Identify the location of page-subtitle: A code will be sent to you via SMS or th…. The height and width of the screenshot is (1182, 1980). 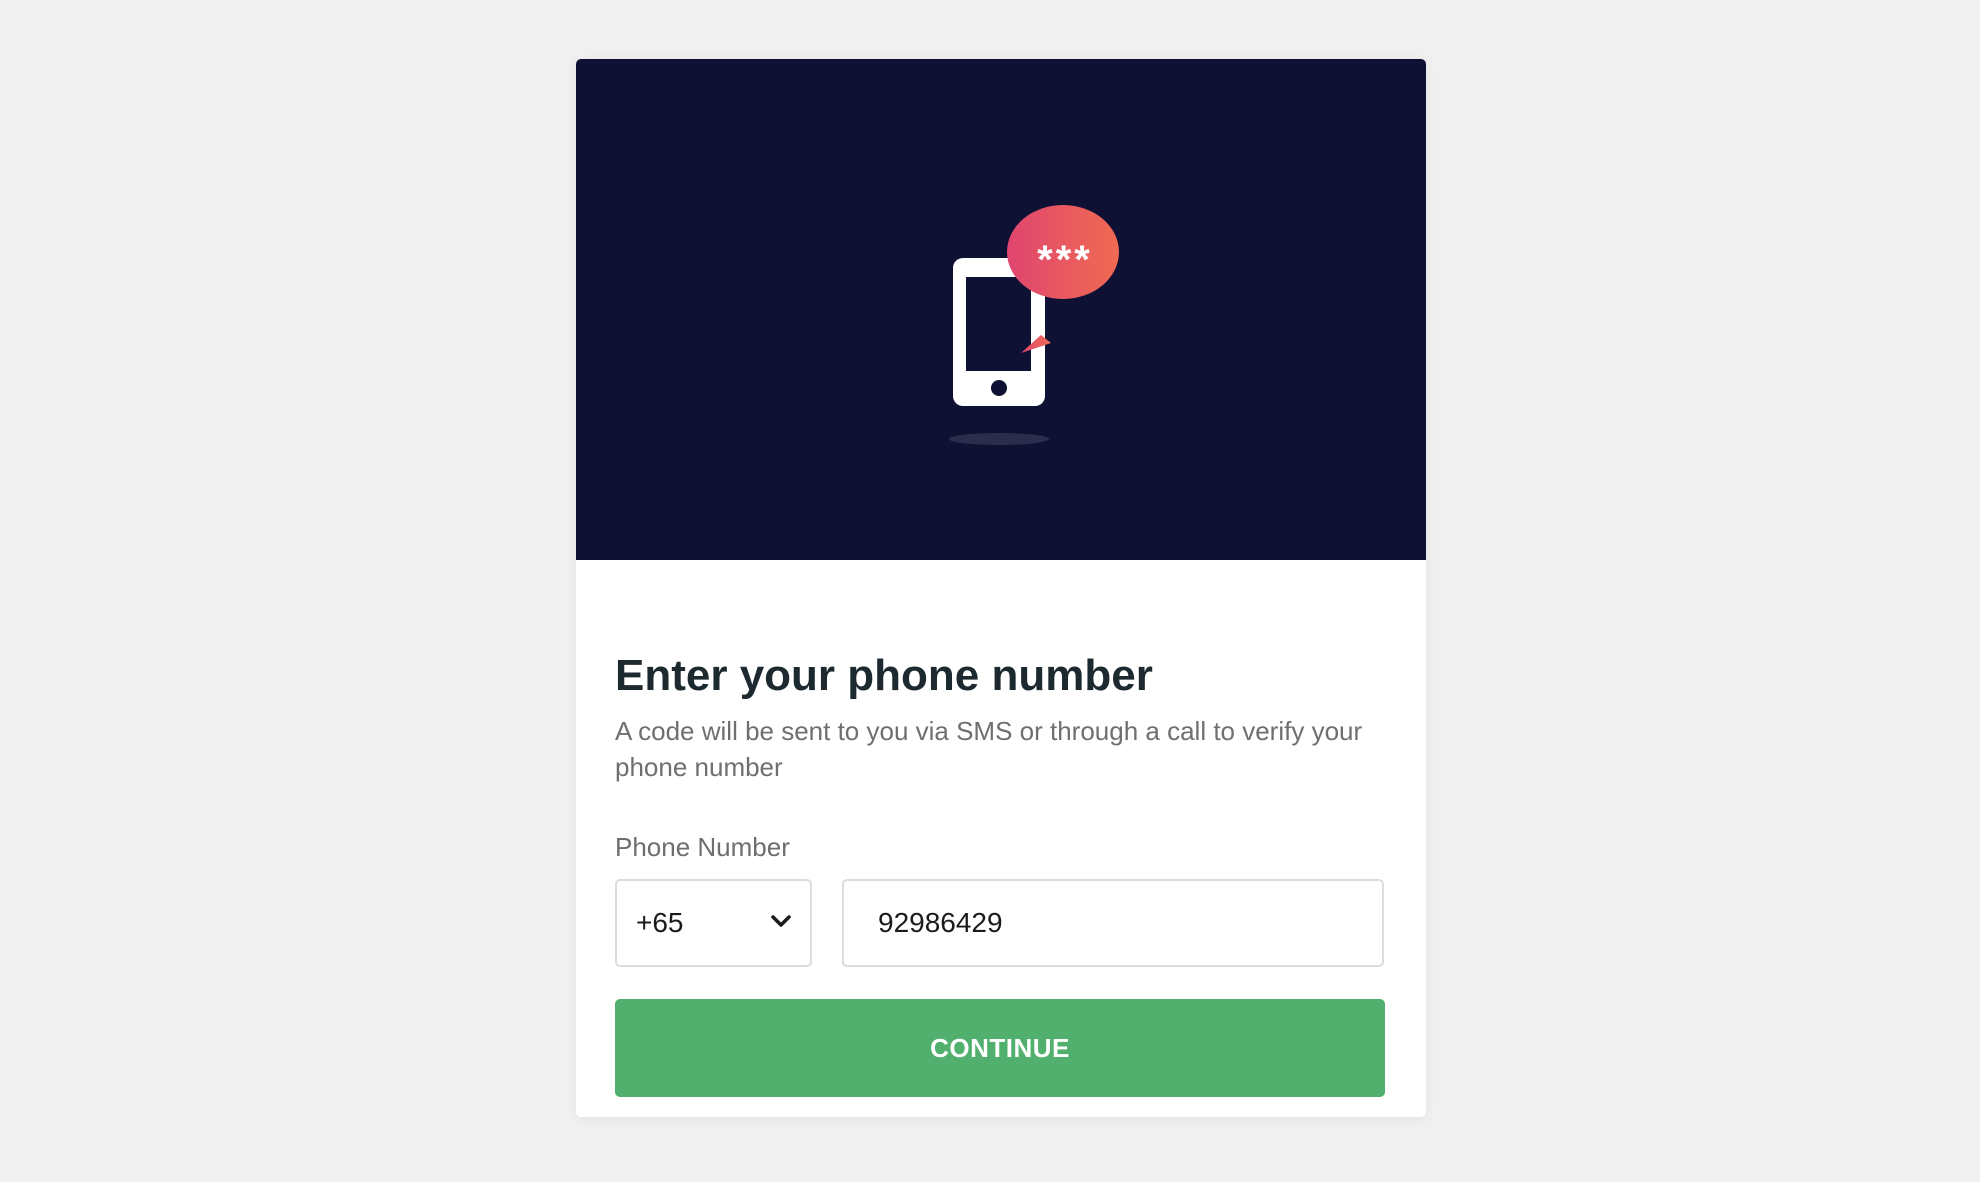
(989, 749).